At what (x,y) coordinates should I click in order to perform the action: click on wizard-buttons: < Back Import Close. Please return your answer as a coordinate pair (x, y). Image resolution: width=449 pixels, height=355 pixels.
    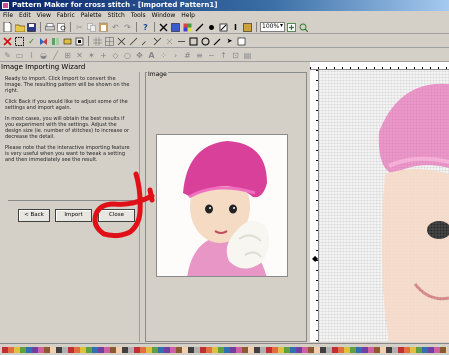
    Looking at the image, I should click on (78, 216).